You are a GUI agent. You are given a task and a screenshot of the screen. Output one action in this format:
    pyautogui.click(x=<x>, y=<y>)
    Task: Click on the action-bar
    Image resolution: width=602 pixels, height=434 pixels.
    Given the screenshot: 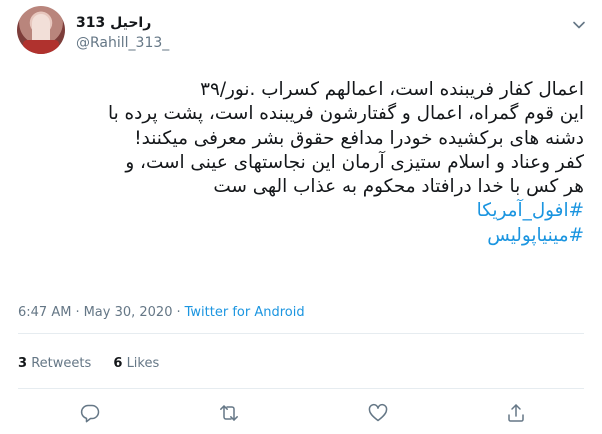 What is the action you would take?
    pyautogui.click(x=301, y=411)
    